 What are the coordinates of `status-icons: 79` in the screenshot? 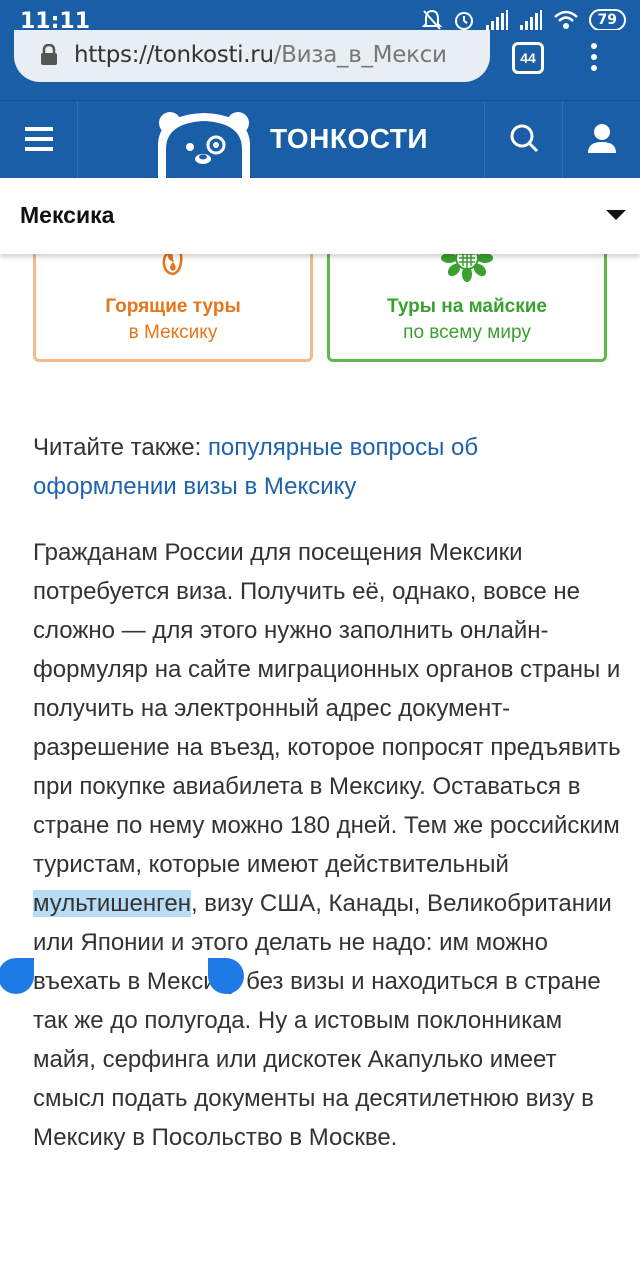 It's located at (523, 20).